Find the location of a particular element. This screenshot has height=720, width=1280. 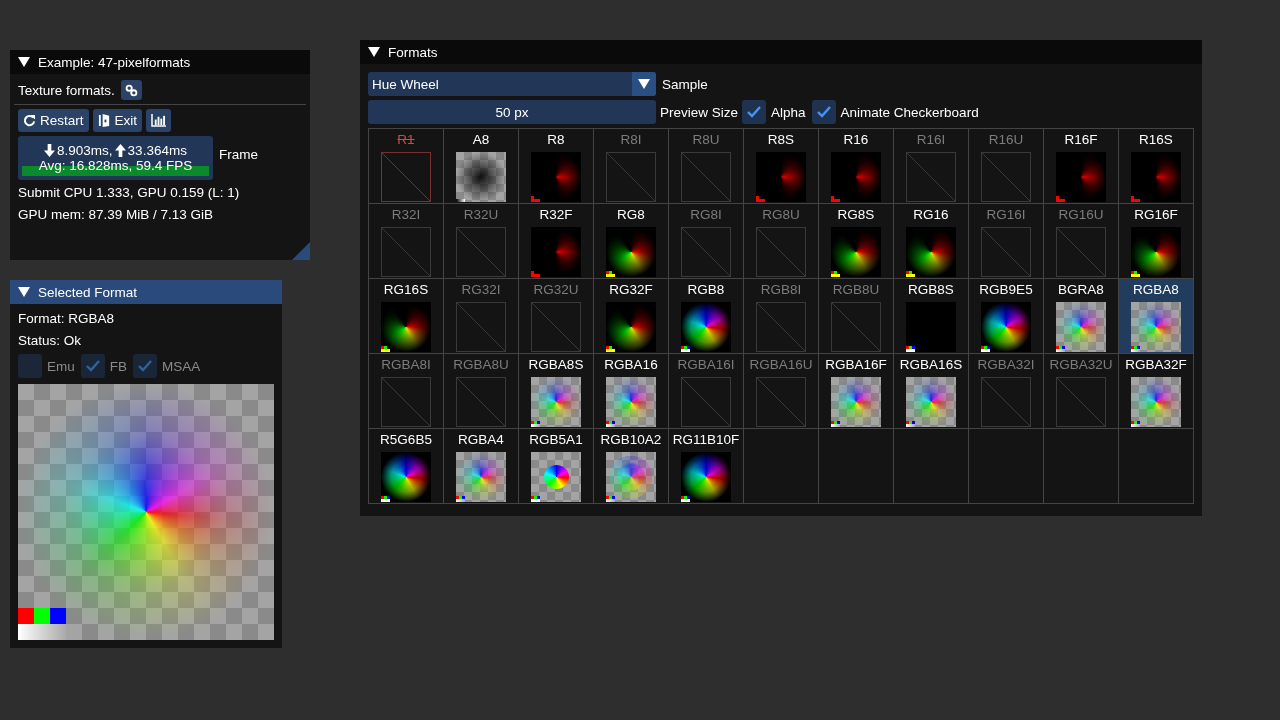

format-cell: R8S is located at coordinates (781, 166).